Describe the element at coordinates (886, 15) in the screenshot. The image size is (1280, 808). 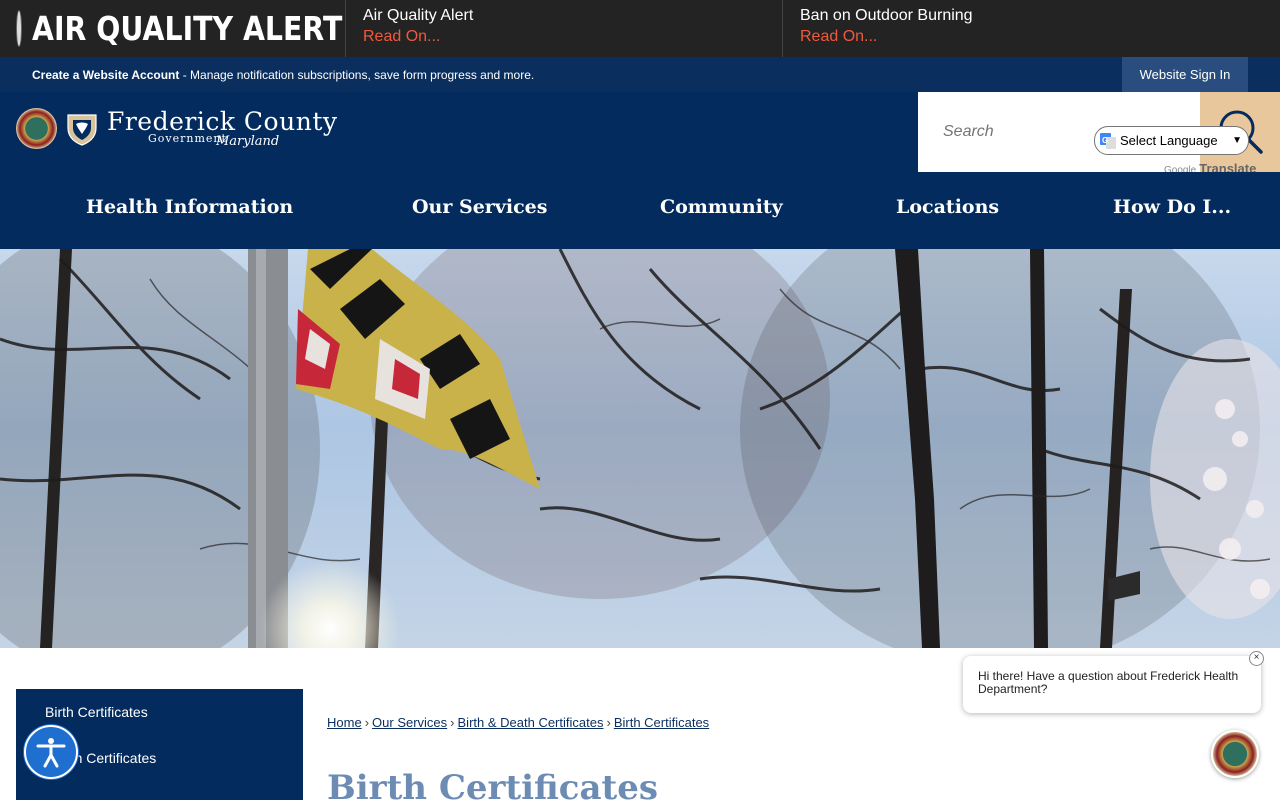
I see `alert-item-title: Ban on Outdoor Burning` at that location.